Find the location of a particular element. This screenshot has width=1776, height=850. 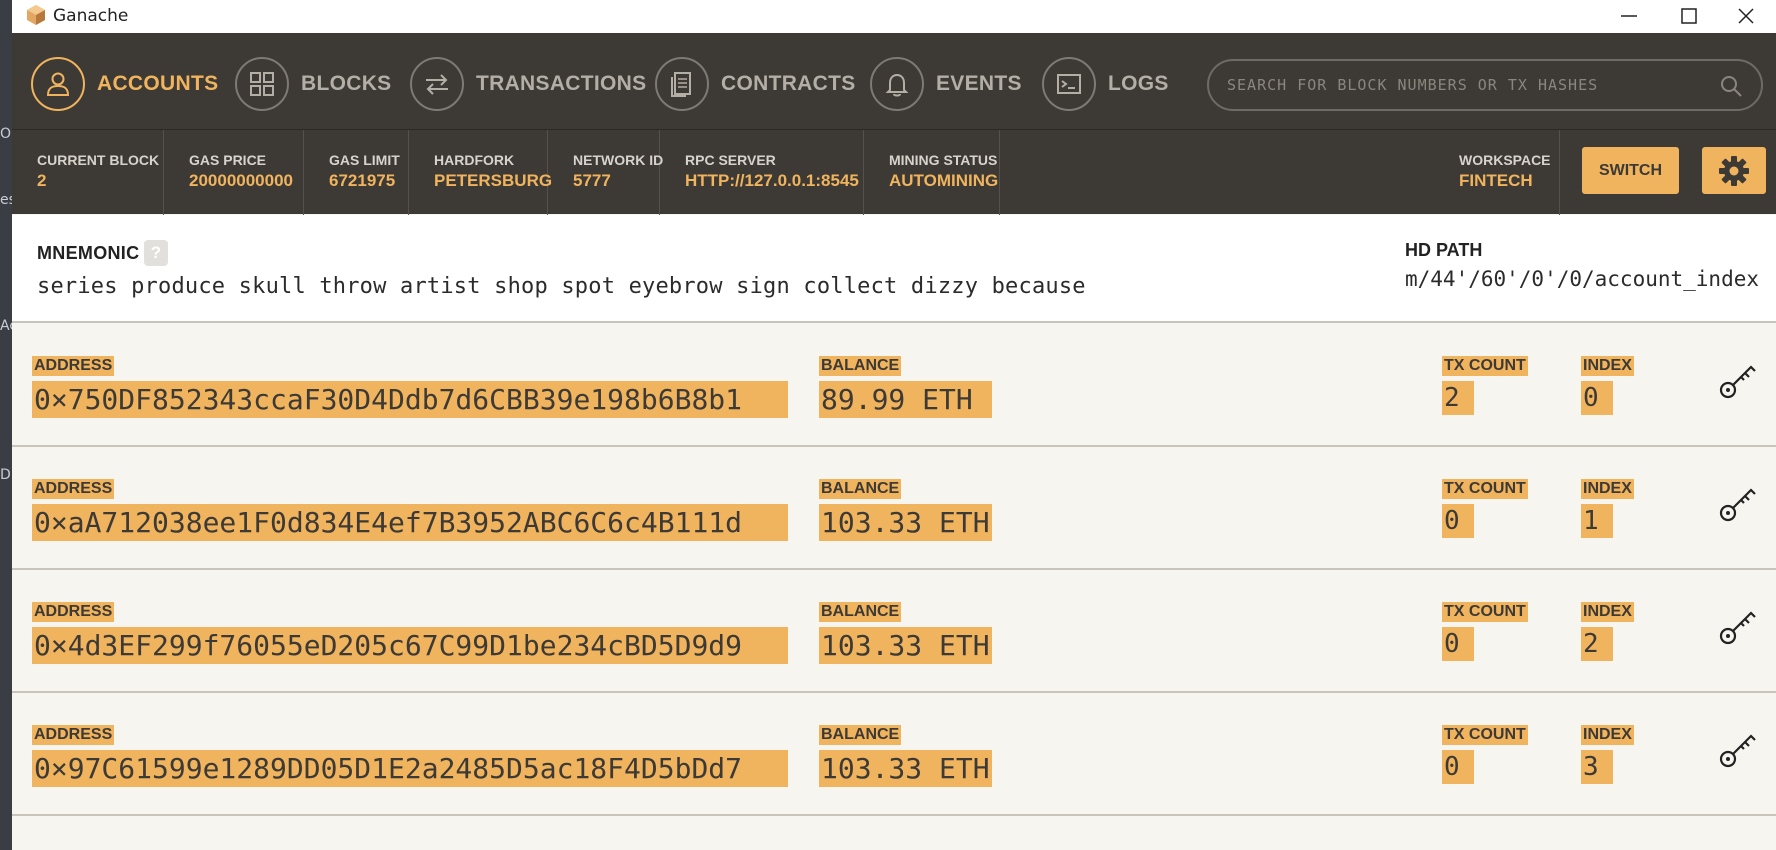

terminal-icon is located at coordinates (1069, 84).